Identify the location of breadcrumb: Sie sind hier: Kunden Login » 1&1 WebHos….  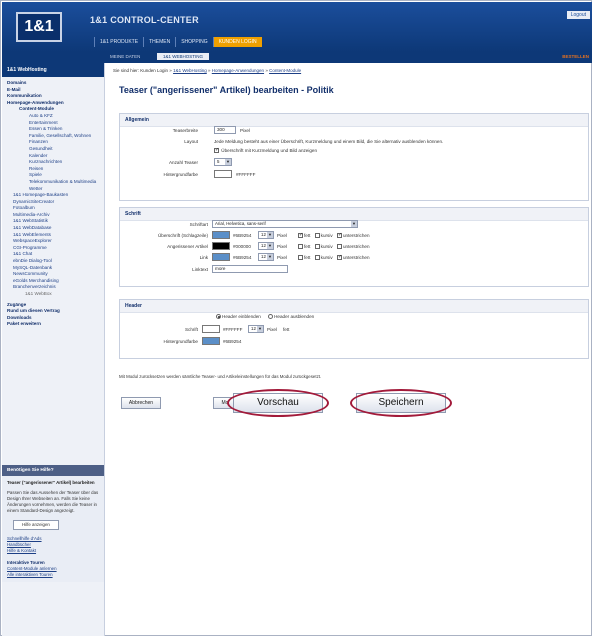
(207, 70).